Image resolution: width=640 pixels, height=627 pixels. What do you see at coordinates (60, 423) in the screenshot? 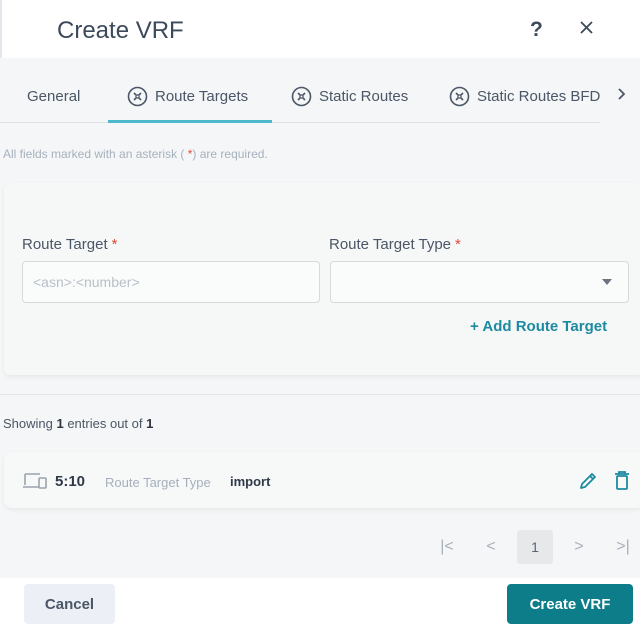
I see `count: 1` at bounding box center [60, 423].